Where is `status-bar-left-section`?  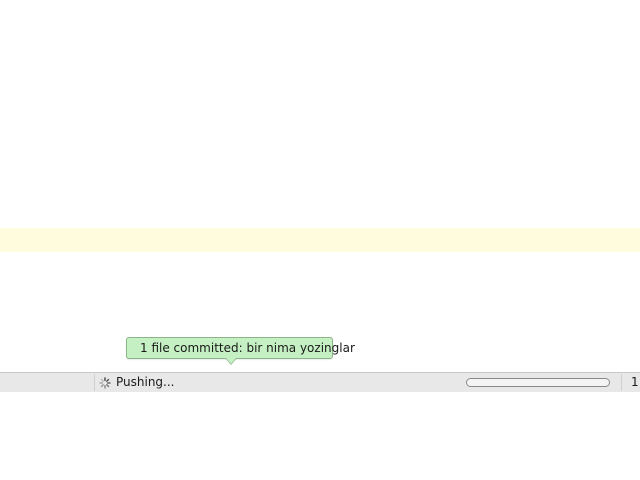 status-bar-left-section is located at coordinates (47, 382).